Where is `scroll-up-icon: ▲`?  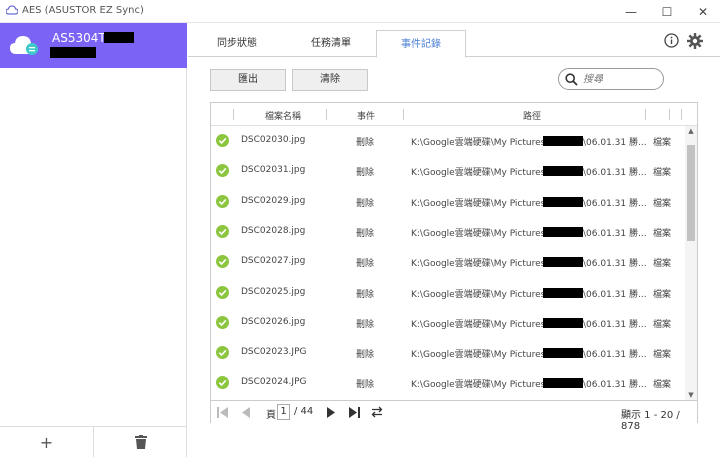
scroll-up-icon: ▲ is located at coordinates (691, 131).